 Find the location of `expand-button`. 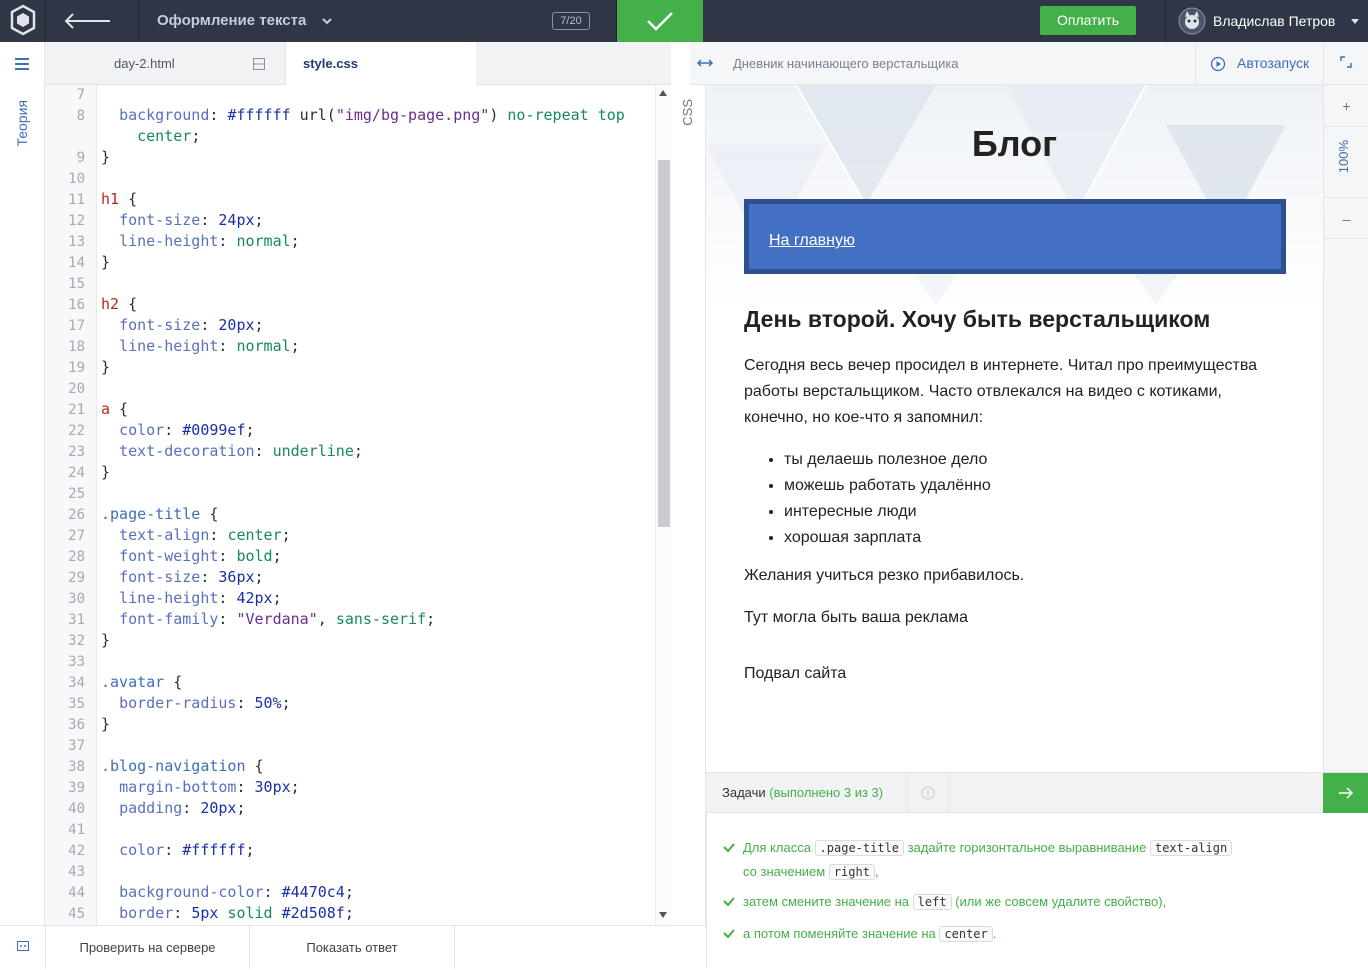

expand-button is located at coordinates (1345, 63).